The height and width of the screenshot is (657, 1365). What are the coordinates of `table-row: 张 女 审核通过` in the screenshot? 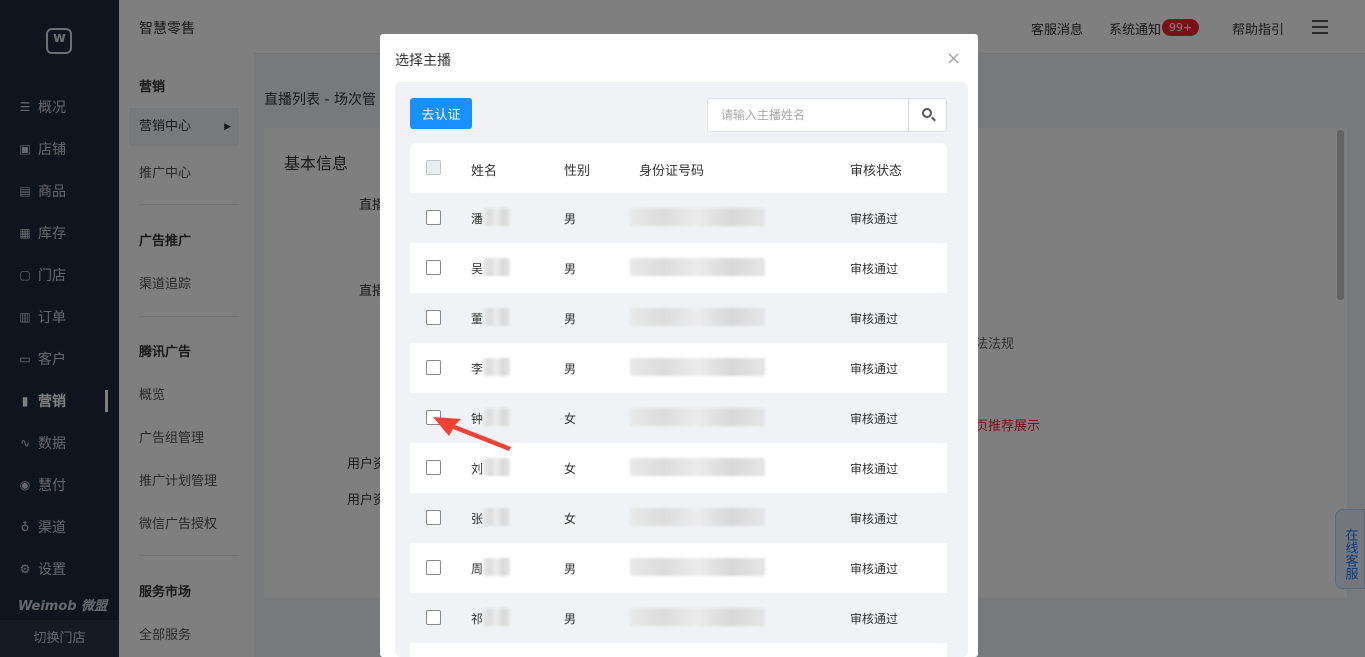 It's located at (678, 518).